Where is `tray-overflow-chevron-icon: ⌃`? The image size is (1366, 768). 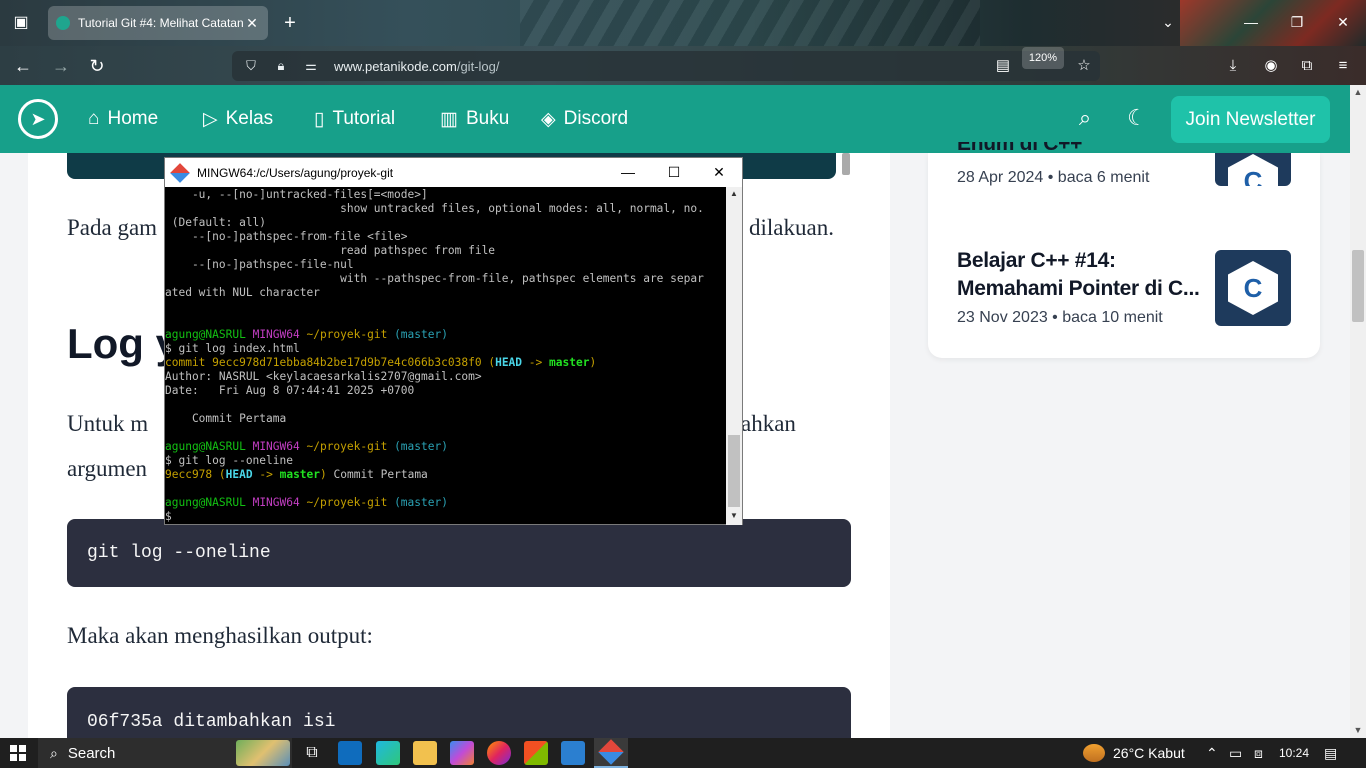
tray-overflow-chevron-icon: ⌃ is located at coordinates (1212, 753).